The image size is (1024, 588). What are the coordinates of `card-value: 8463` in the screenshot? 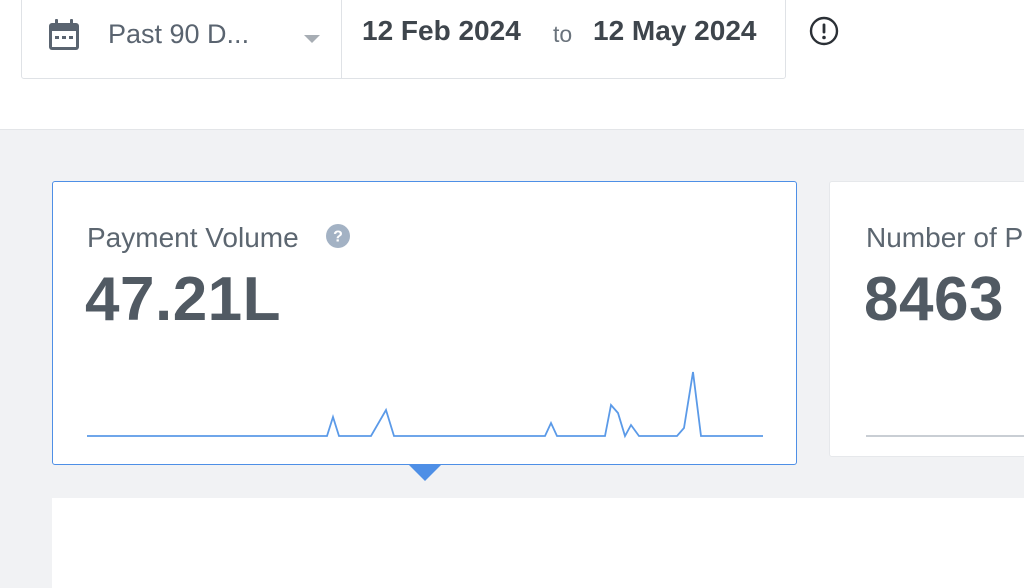 It's located at (934, 299).